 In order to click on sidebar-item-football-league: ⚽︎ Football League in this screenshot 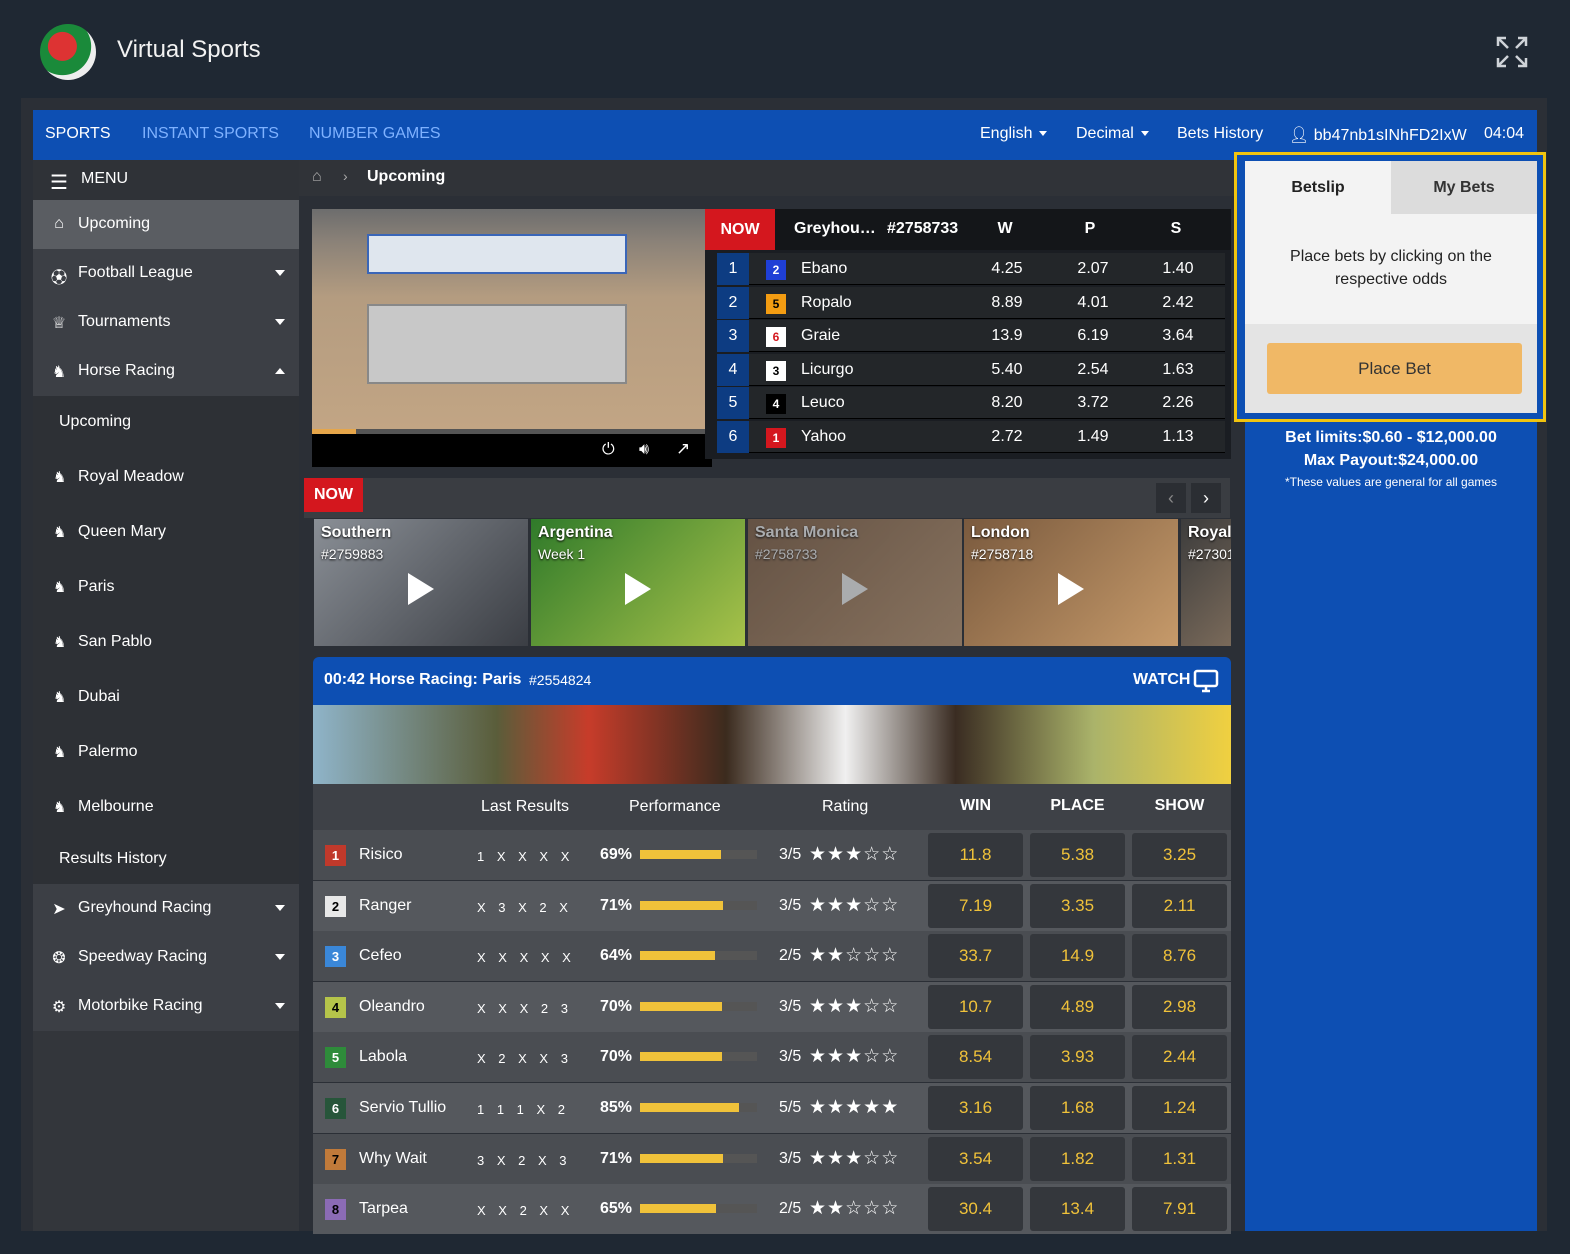, I will do `click(166, 273)`.